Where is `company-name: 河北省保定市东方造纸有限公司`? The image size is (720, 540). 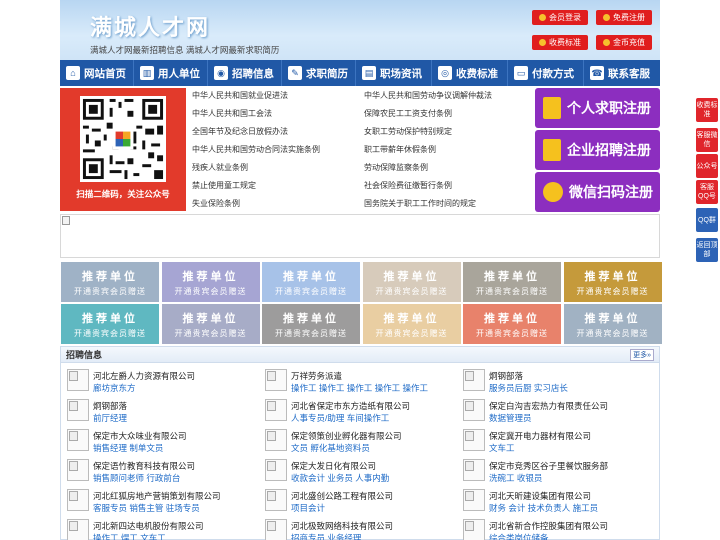 company-name: 河北省保定市东方造纸有限公司 is located at coordinates (350, 406).